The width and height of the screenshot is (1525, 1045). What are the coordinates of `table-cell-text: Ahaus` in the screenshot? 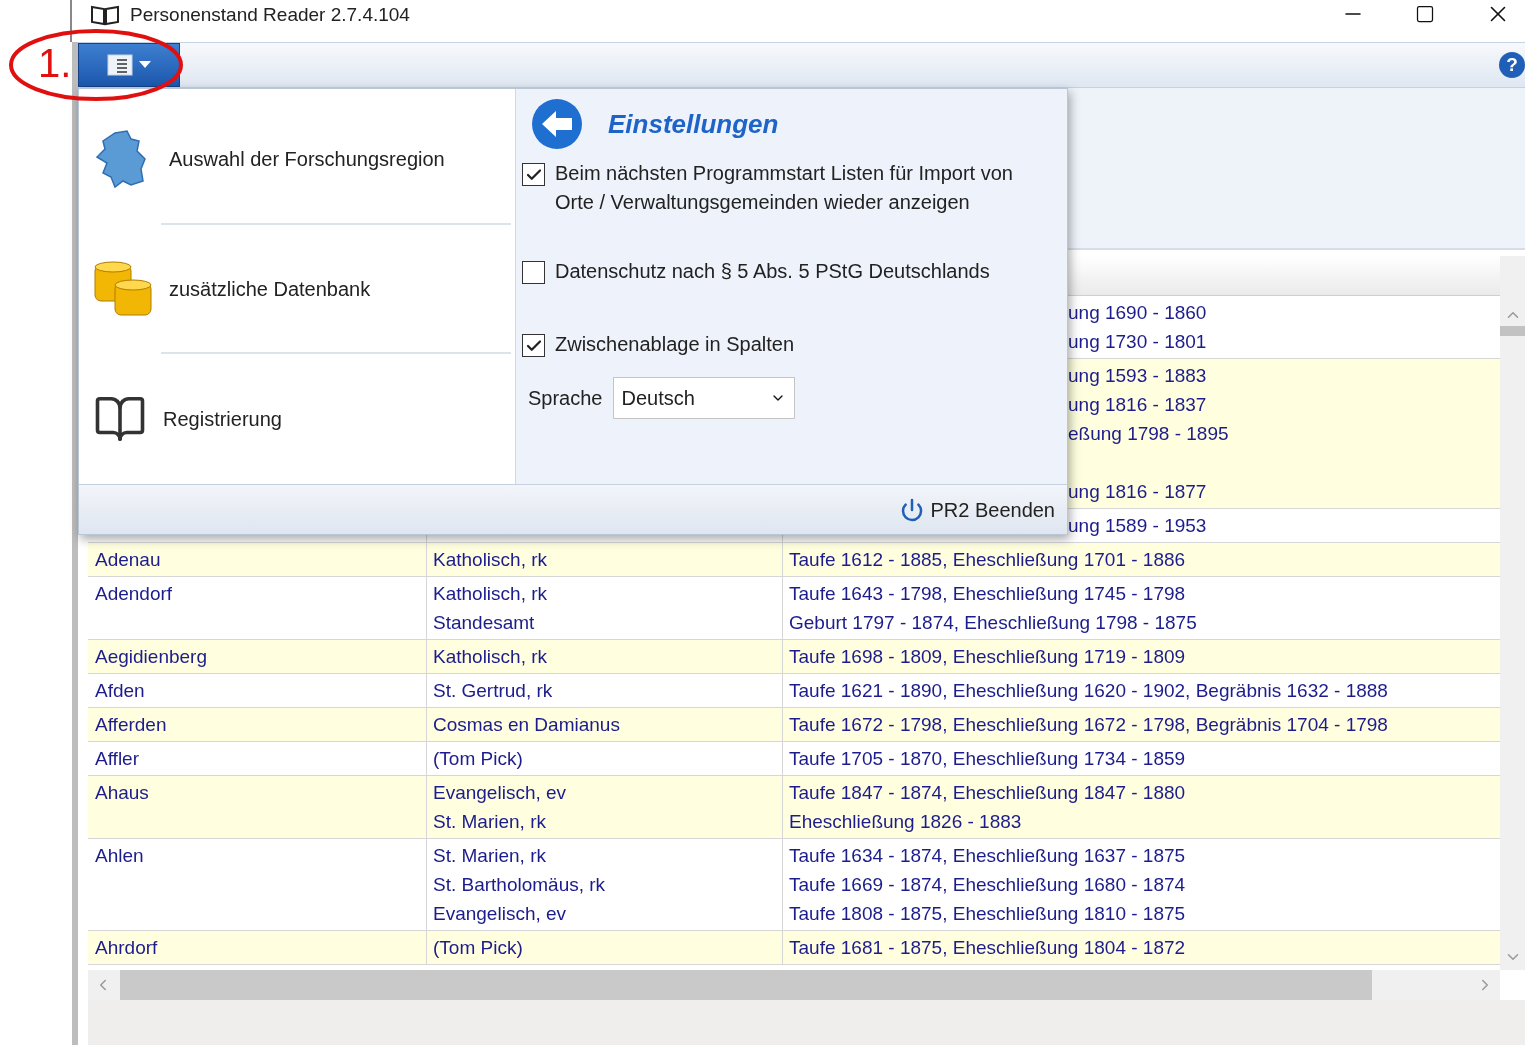 It's located at (122, 793).